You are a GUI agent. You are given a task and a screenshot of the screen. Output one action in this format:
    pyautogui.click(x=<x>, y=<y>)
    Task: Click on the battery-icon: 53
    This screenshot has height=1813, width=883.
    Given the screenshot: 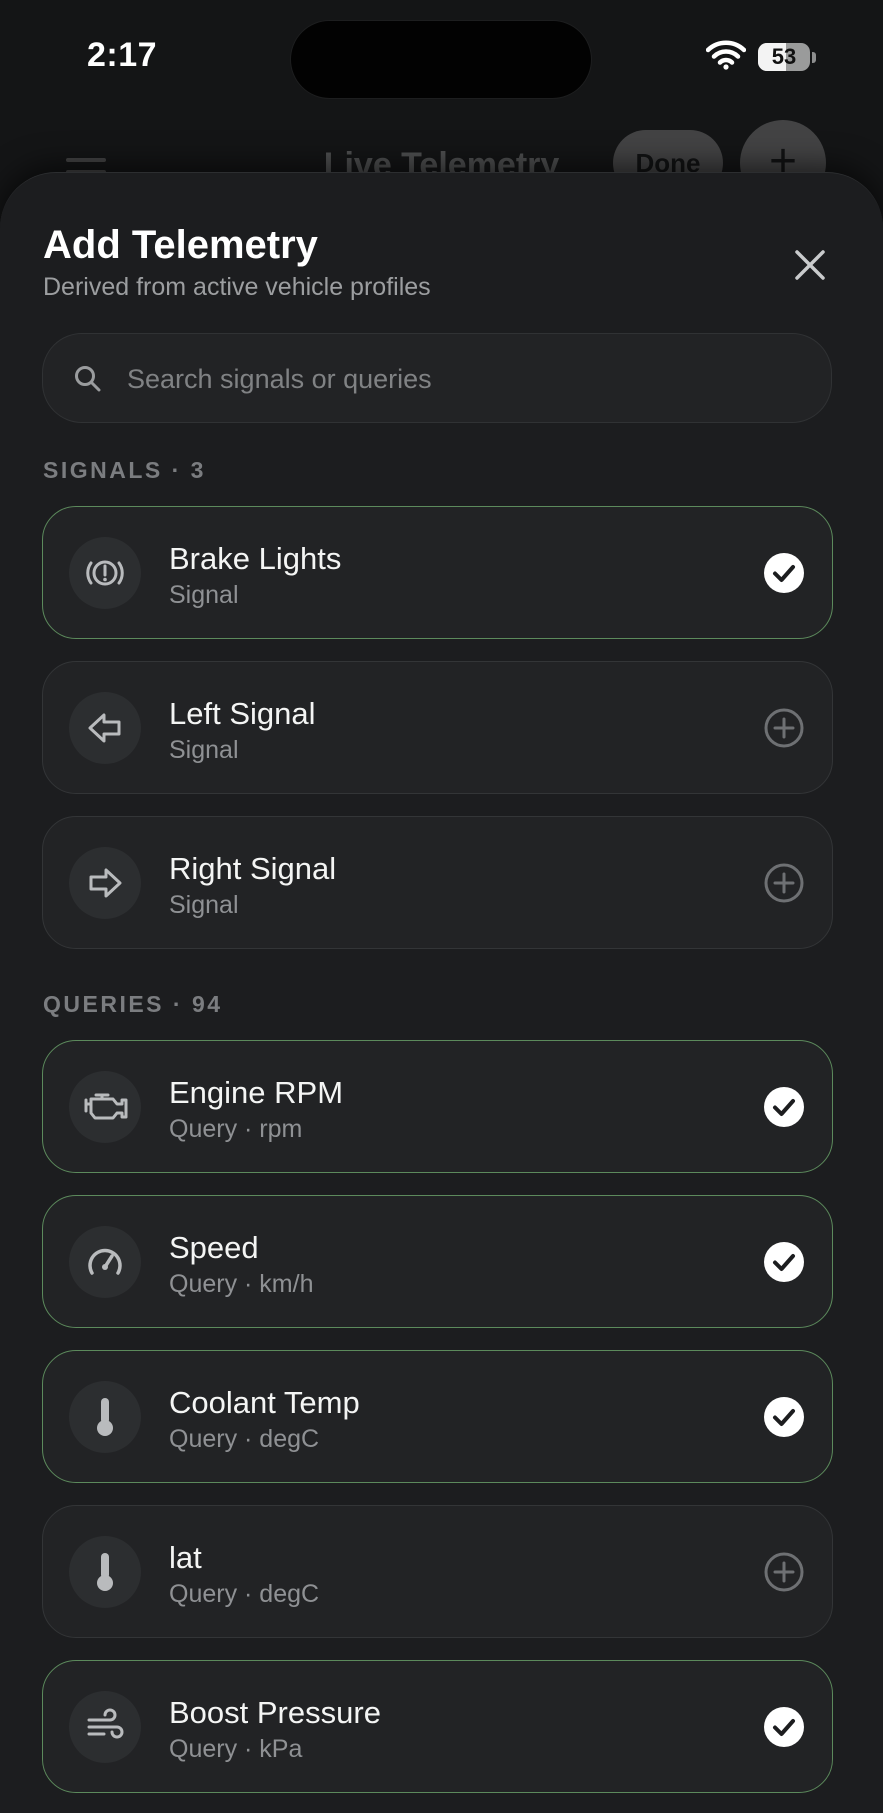 What is the action you would take?
    pyautogui.click(x=784, y=57)
    